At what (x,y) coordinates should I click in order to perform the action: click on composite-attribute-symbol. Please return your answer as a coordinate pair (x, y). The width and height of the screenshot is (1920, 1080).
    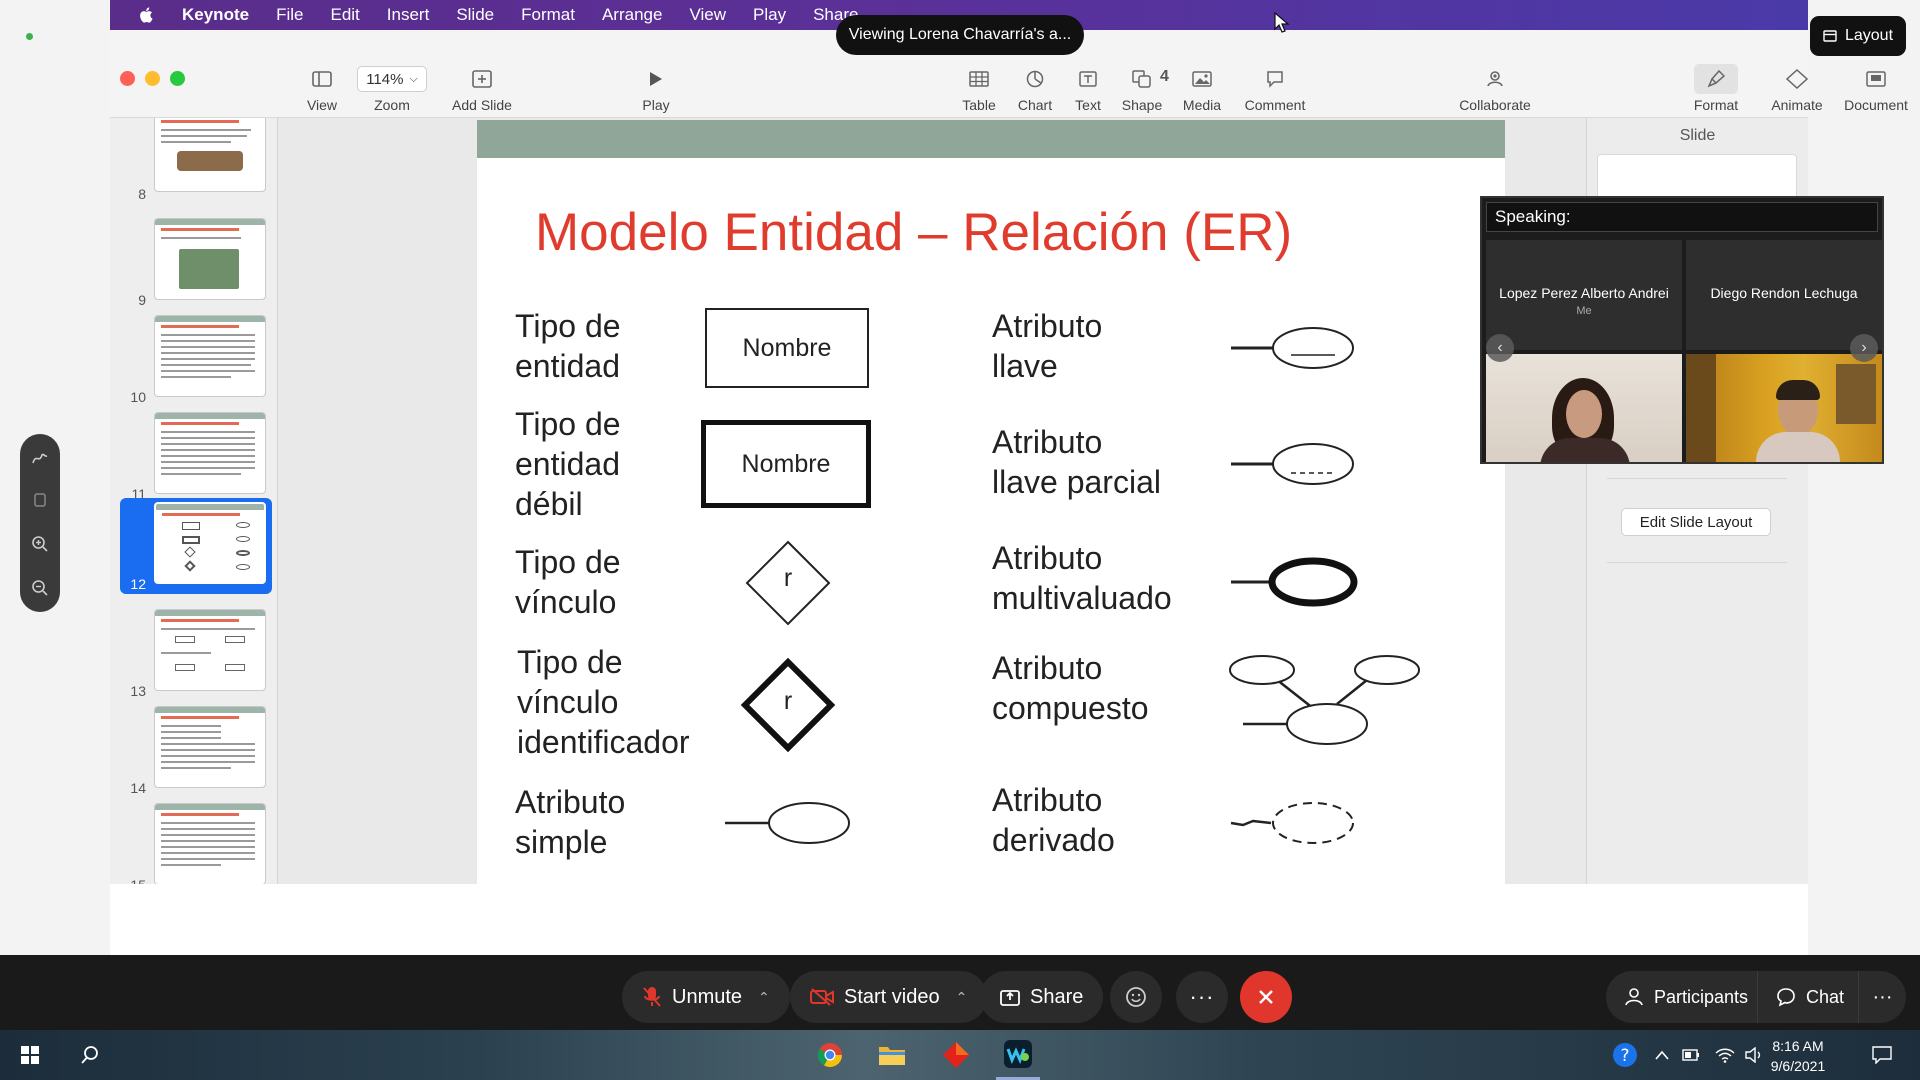
    Looking at the image, I should click on (1327, 704).